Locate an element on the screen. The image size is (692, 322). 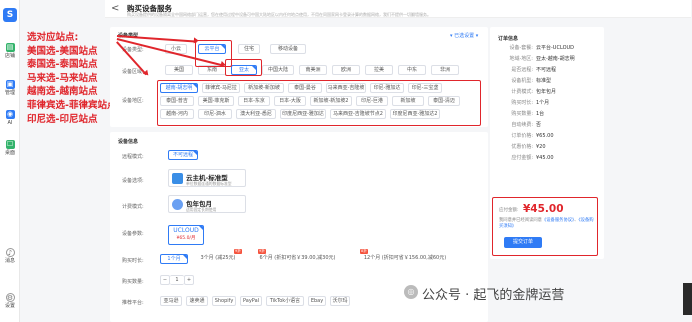
platform-tag: 速卖通 is located at coordinates (197, 301).